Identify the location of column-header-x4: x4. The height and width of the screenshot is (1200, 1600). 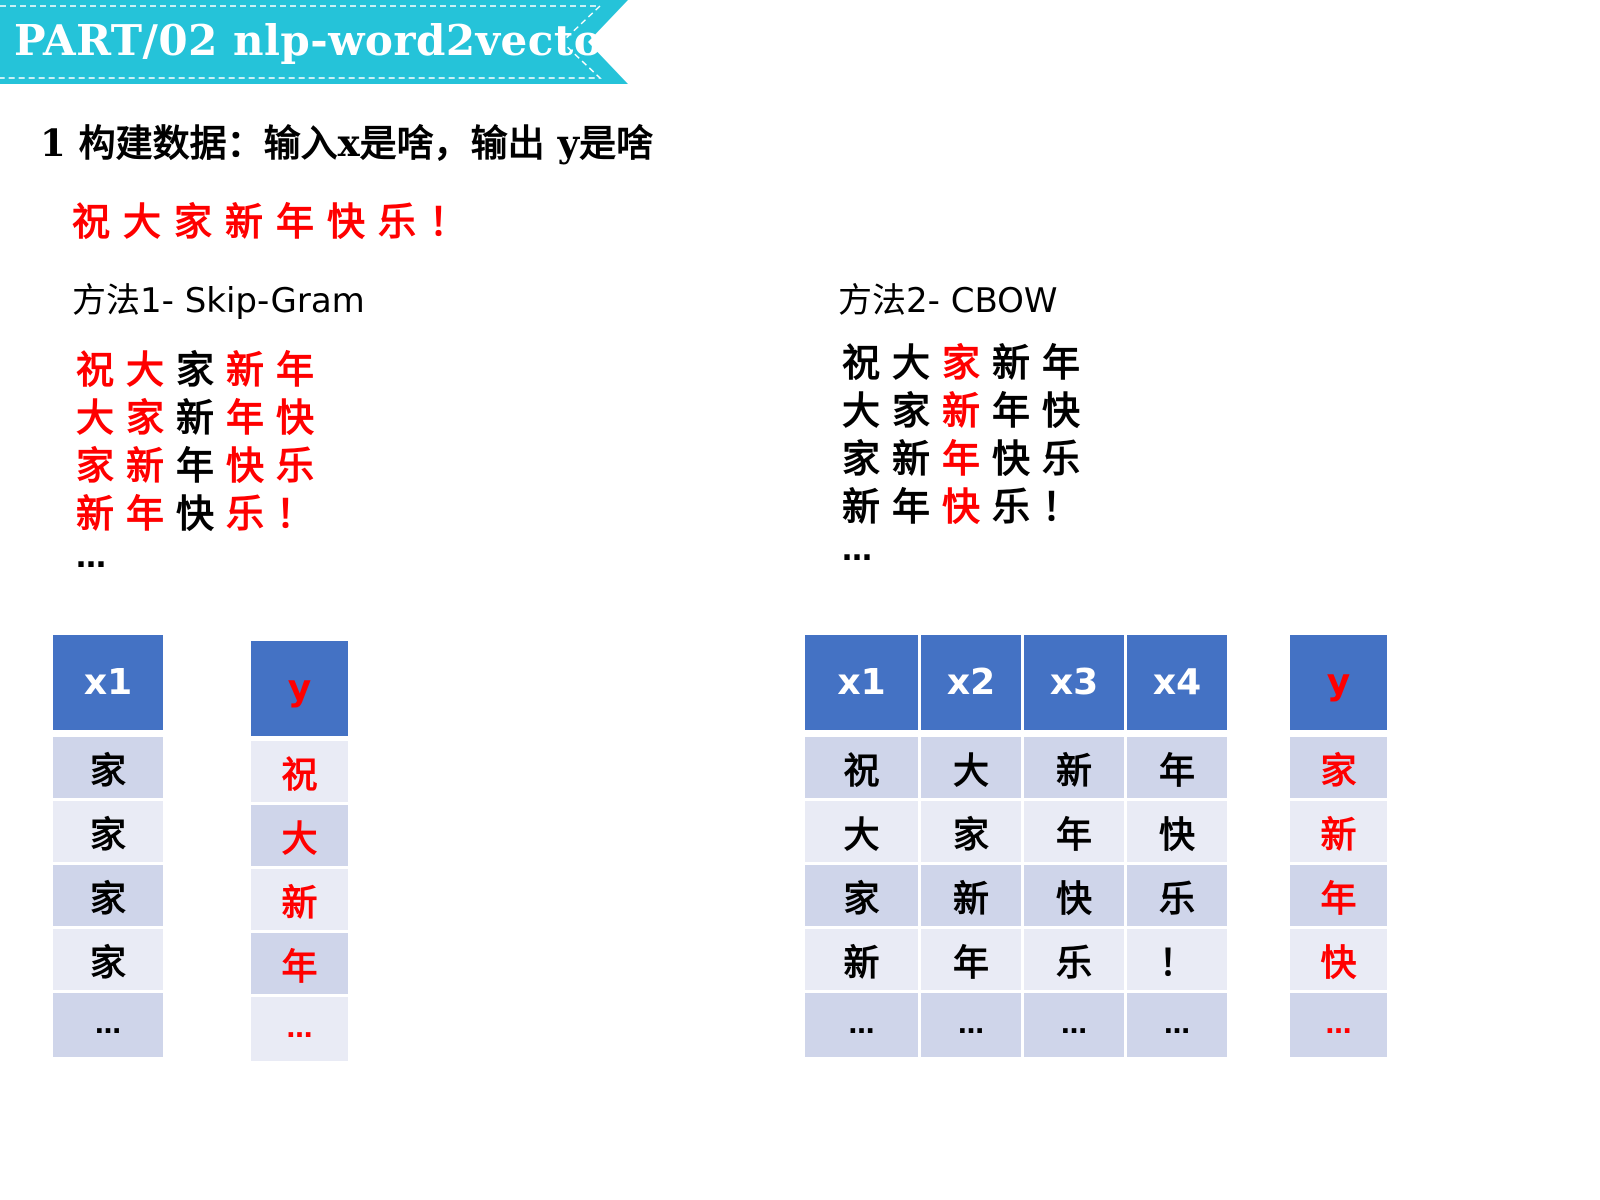
(1177, 682).